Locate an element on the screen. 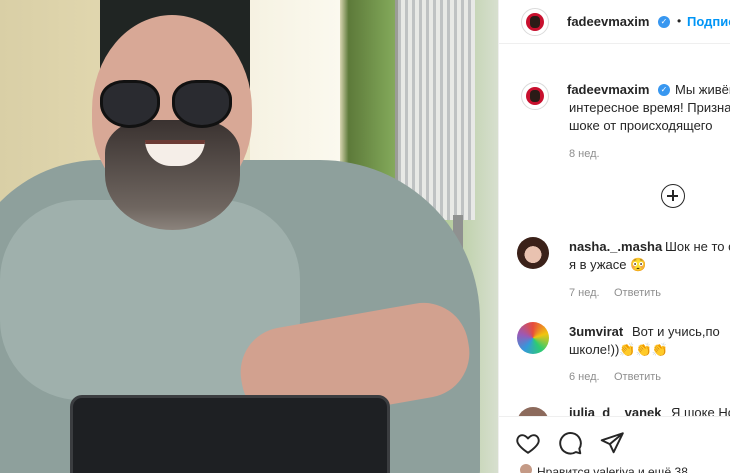 The width and height of the screenshot is (730, 473). person-beard is located at coordinates (172, 175).